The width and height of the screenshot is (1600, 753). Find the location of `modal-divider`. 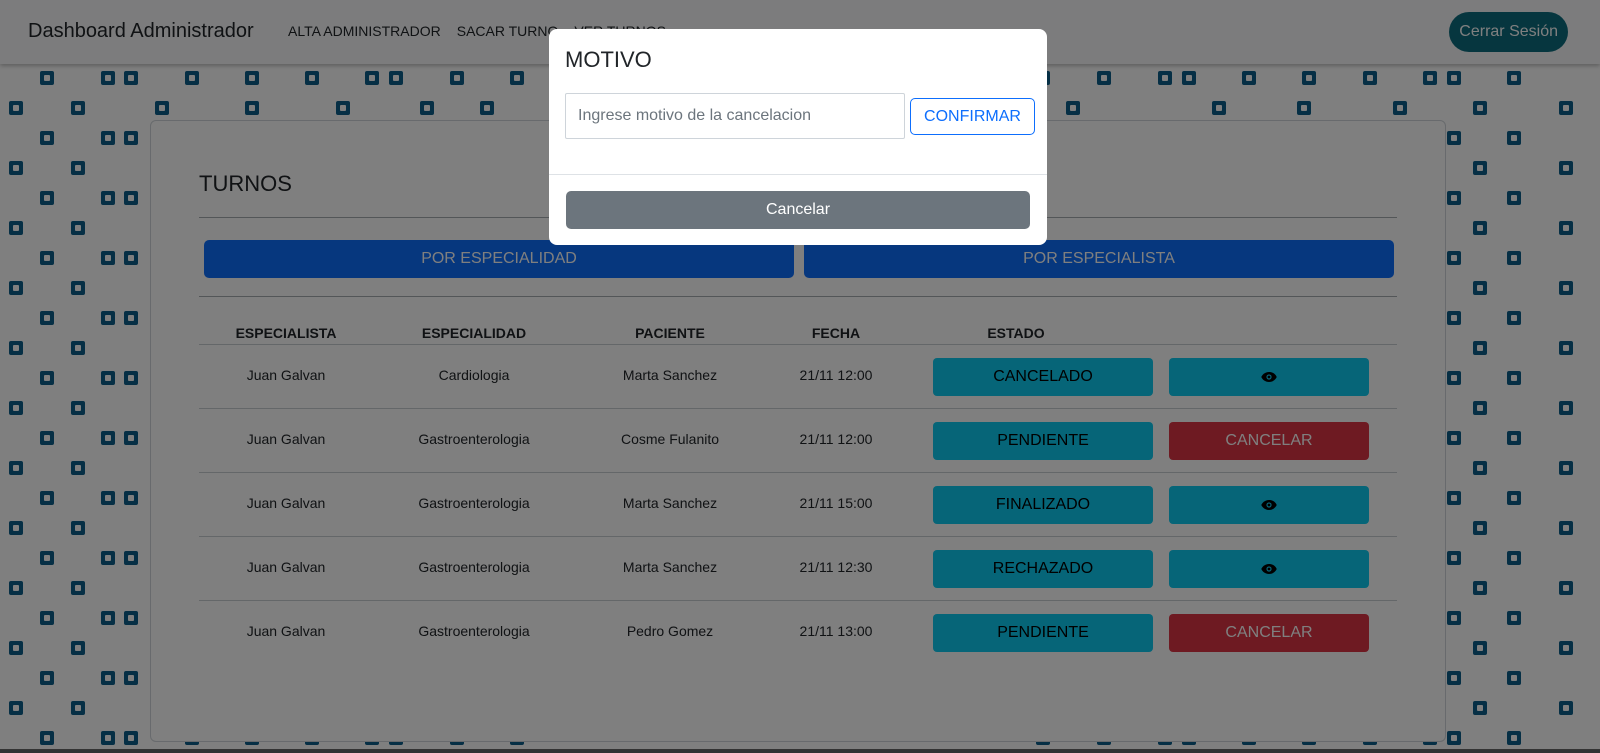

modal-divider is located at coordinates (798, 174).